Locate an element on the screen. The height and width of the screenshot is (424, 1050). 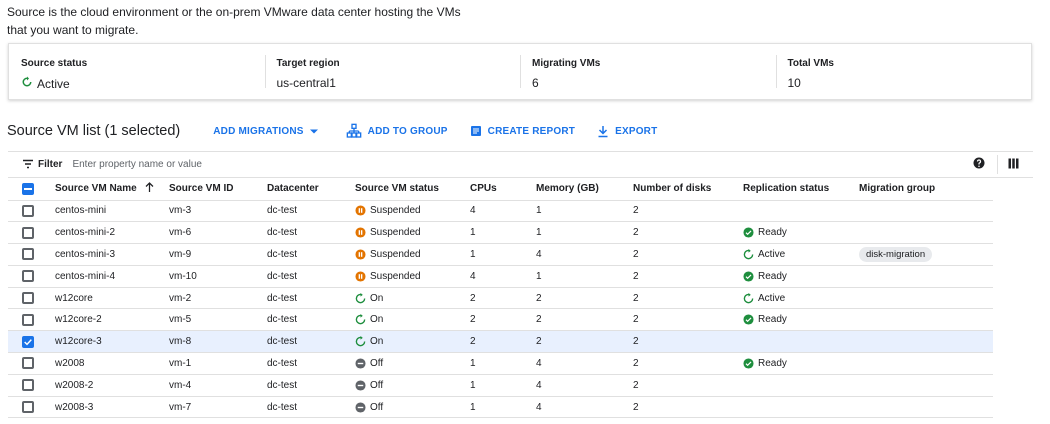
help-icon is located at coordinates (979, 165).